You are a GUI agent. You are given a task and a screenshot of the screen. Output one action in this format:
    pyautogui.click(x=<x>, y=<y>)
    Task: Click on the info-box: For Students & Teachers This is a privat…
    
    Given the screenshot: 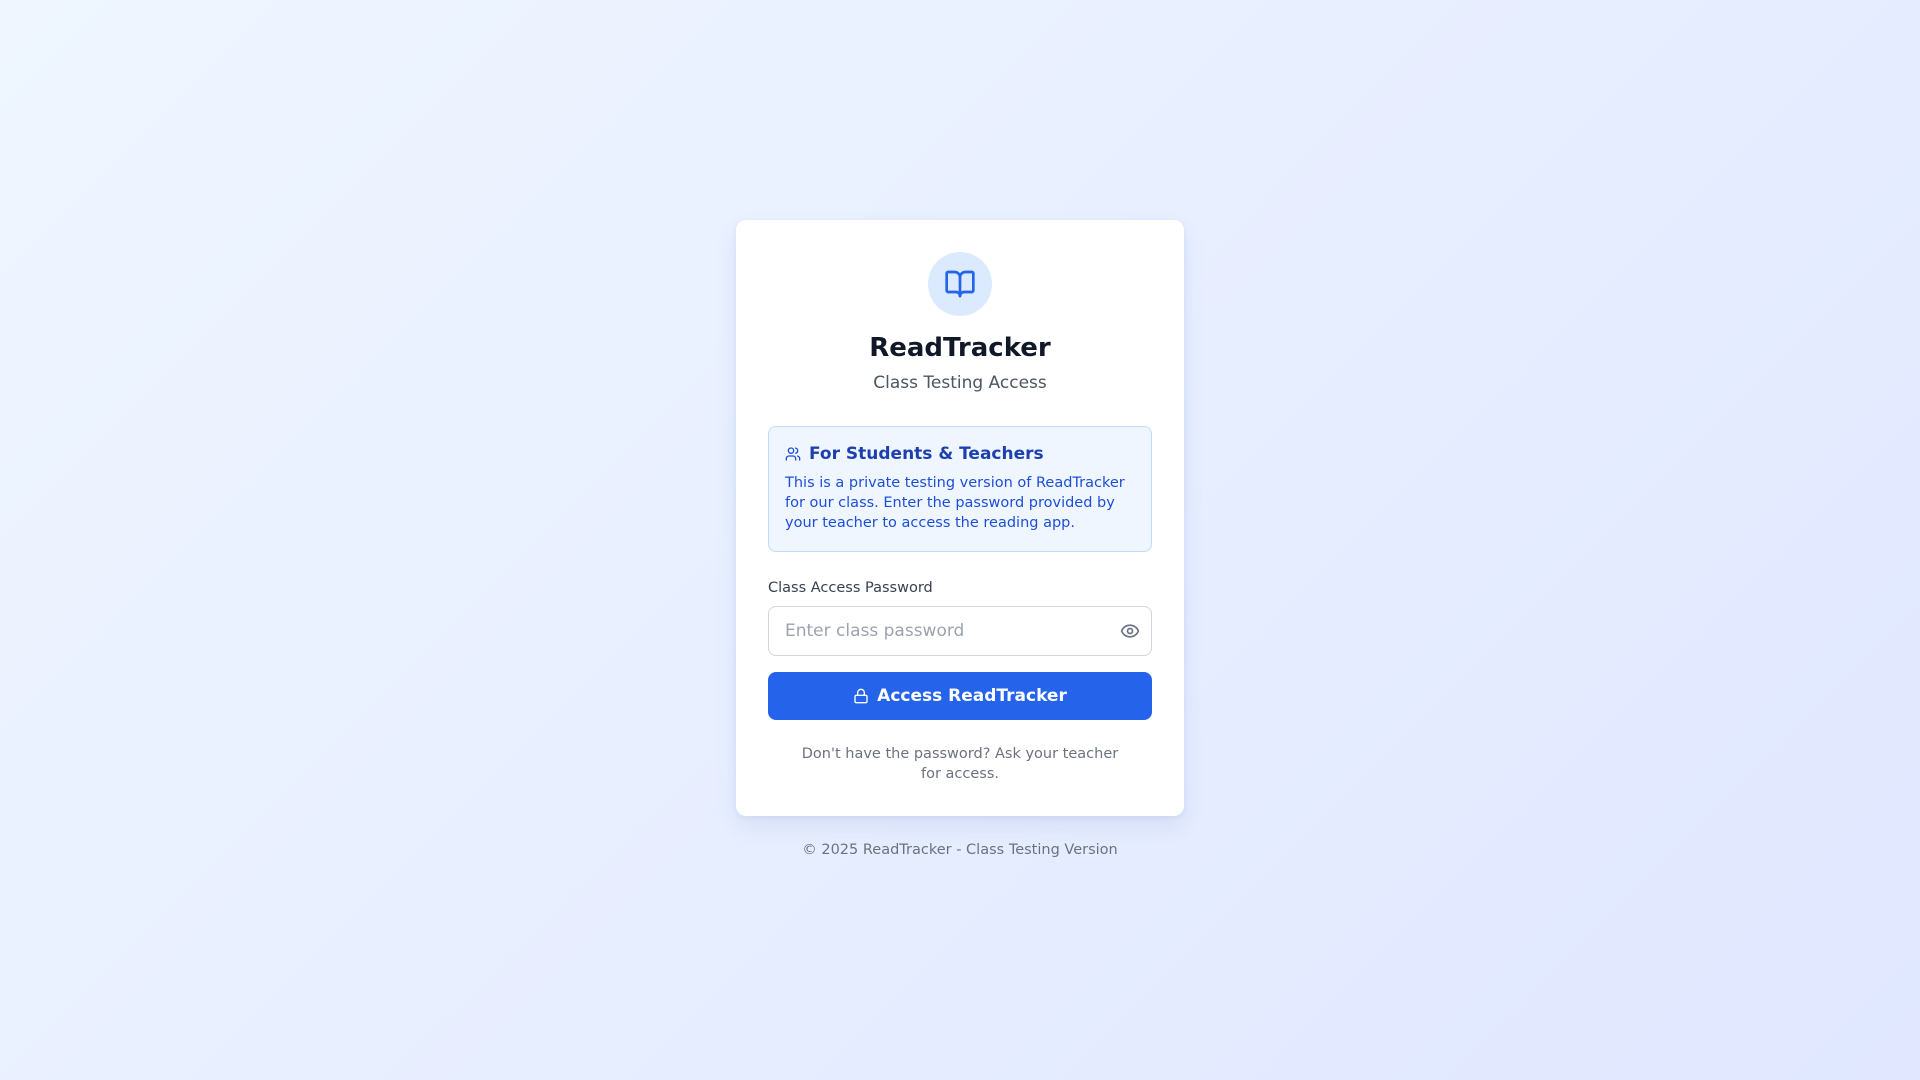 What is the action you would take?
    pyautogui.click(x=960, y=489)
    